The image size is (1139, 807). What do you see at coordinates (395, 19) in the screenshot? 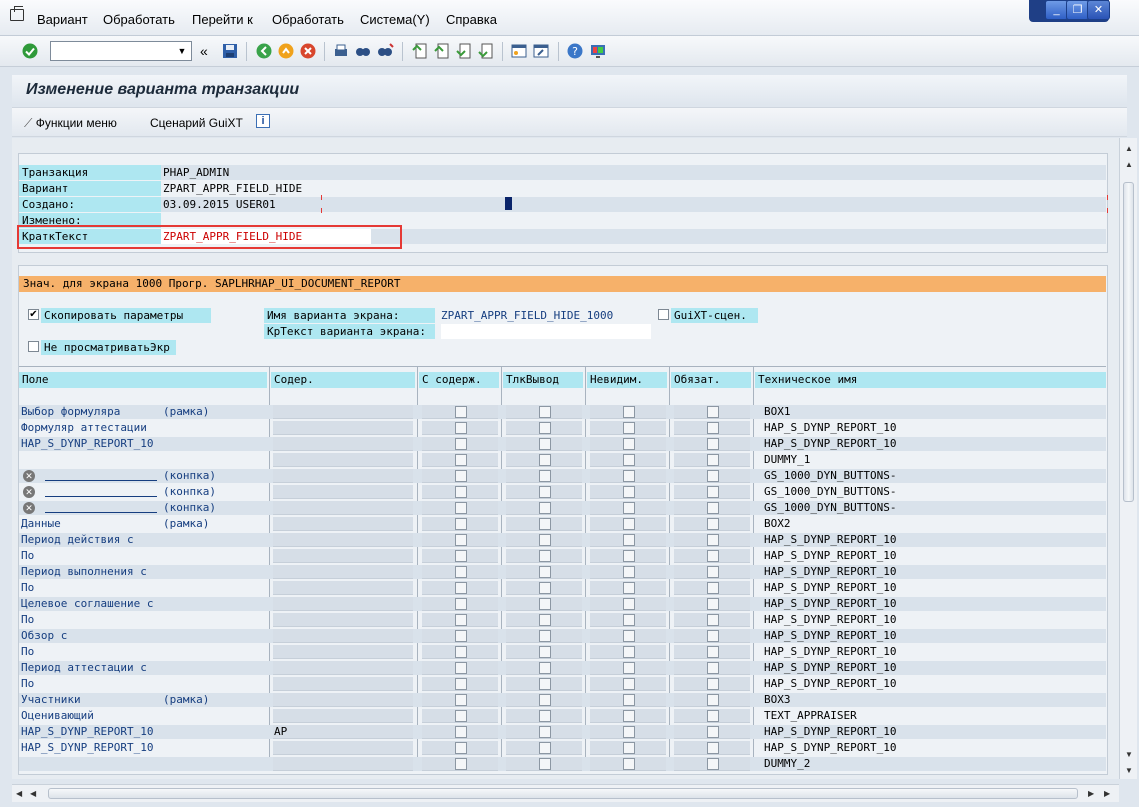
I see `menu-system: Система(Y)` at bounding box center [395, 19].